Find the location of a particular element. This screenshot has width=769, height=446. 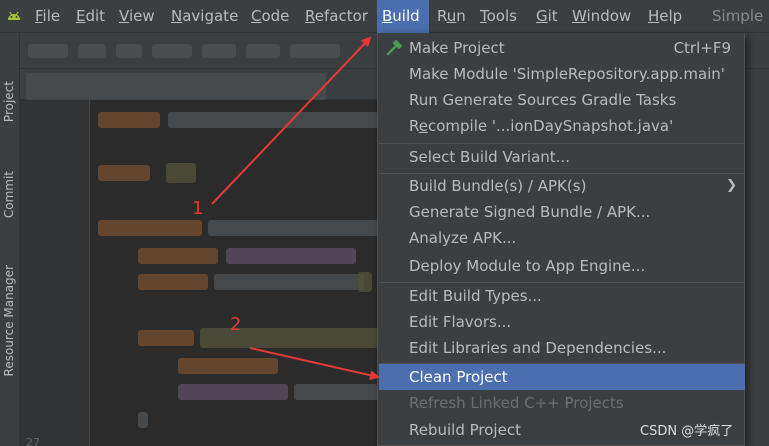

editor-gutter is located at coordinates (55, 273).